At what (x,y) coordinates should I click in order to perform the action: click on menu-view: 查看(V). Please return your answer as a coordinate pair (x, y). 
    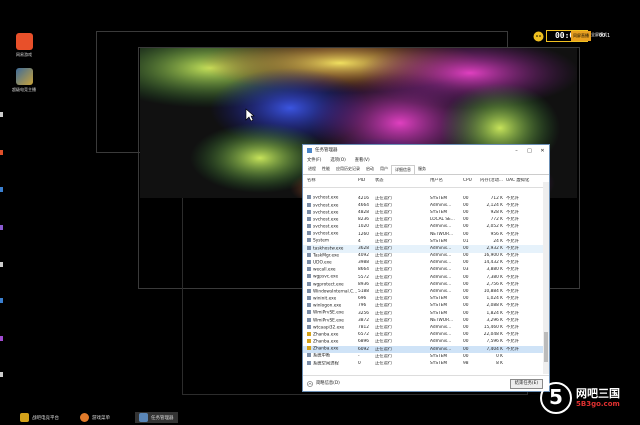
    Looking at the image, I should click on (362, 161).